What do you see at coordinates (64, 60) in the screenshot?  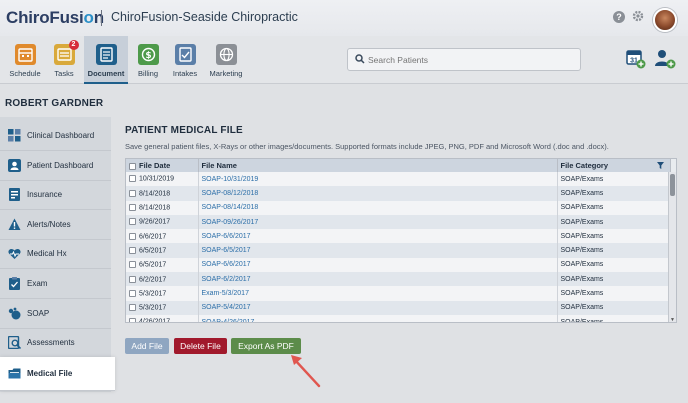 I see `nav-tasks: 2 Tasks` at bounding box center [64, 60].